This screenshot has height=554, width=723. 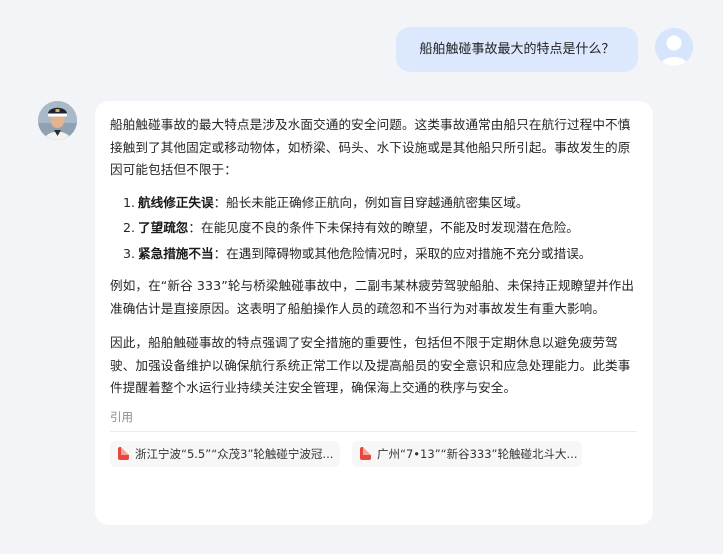 I want to click on list-item-title: 航线修正失误, so click(x=176, y=202).